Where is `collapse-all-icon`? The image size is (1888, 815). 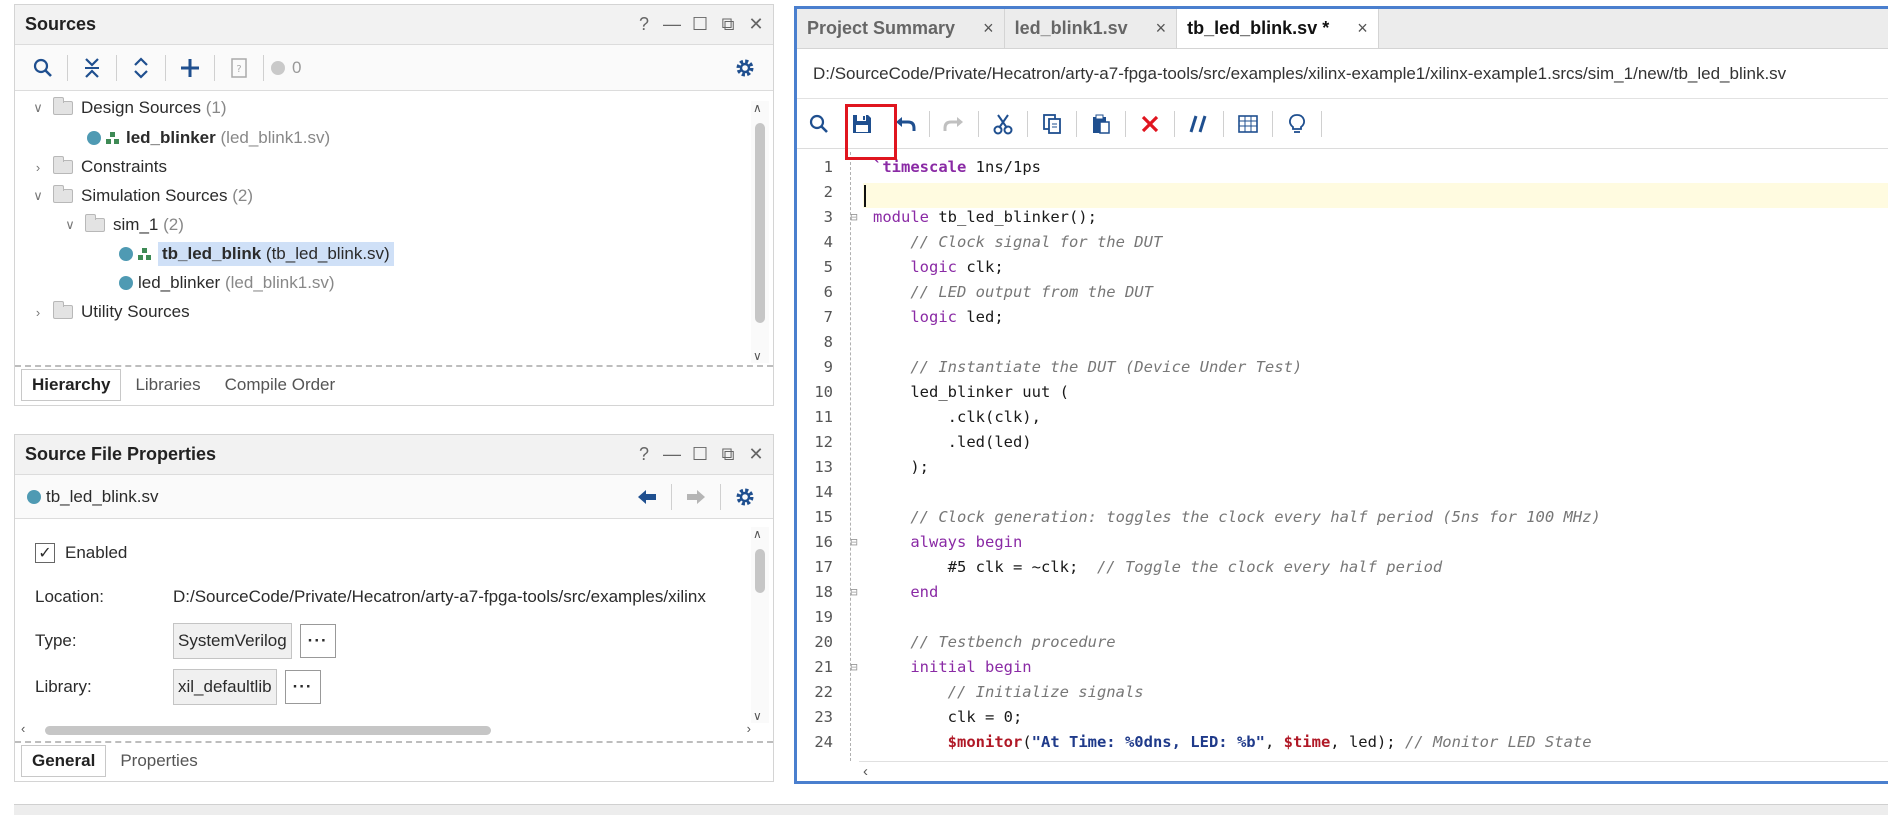
collapse-all-icon is located at coordinates (92, 68).